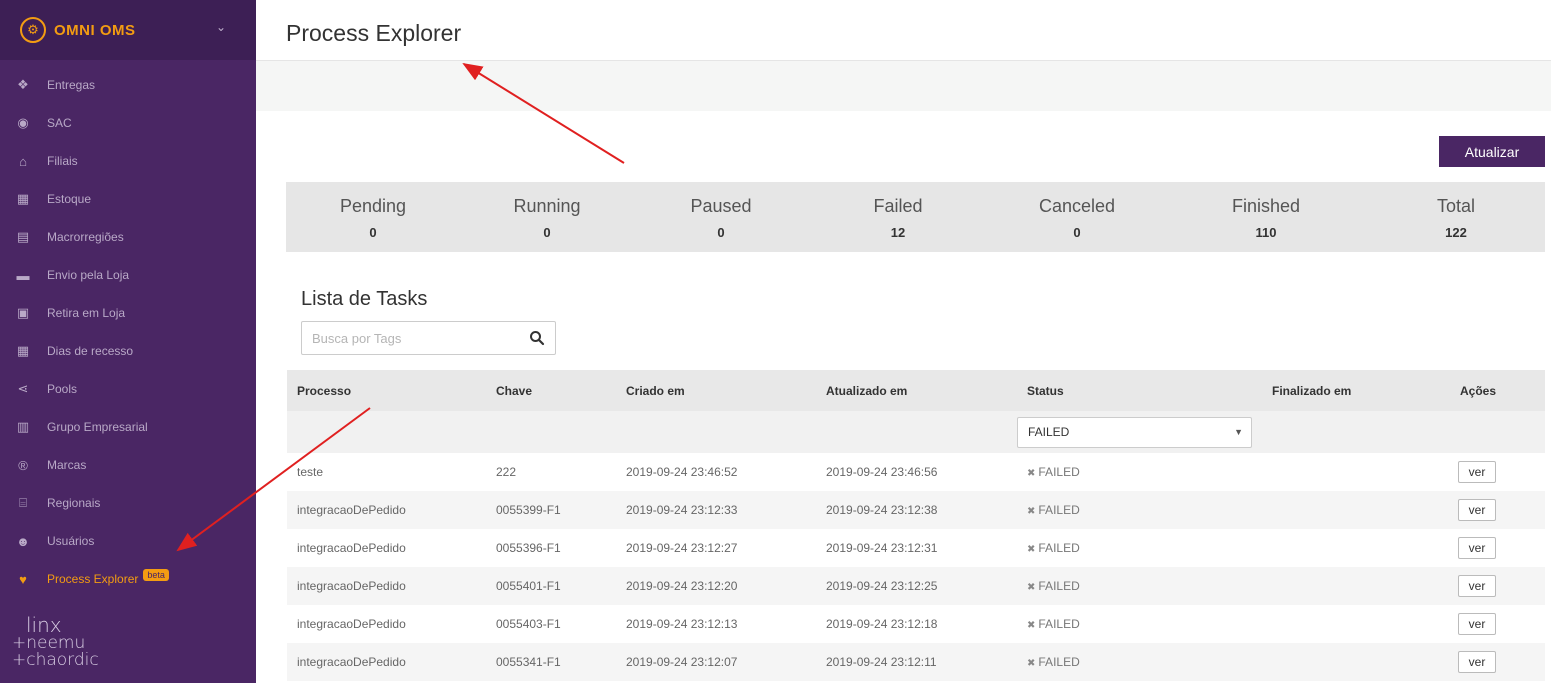  I want to click on stat-label: Finished, so click(1266, 206).